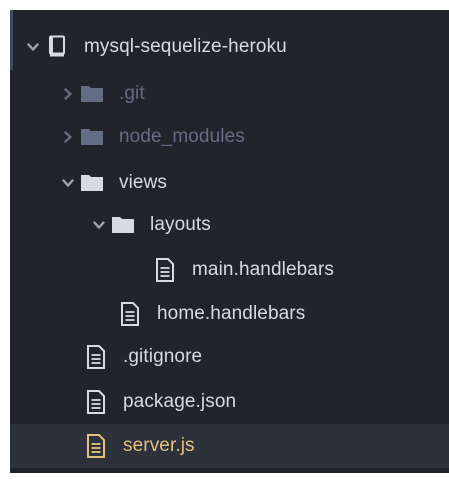  Describe the element at coordinates (159, 445) in the screenshot. I see `tree-item-label: server.js` at that location.